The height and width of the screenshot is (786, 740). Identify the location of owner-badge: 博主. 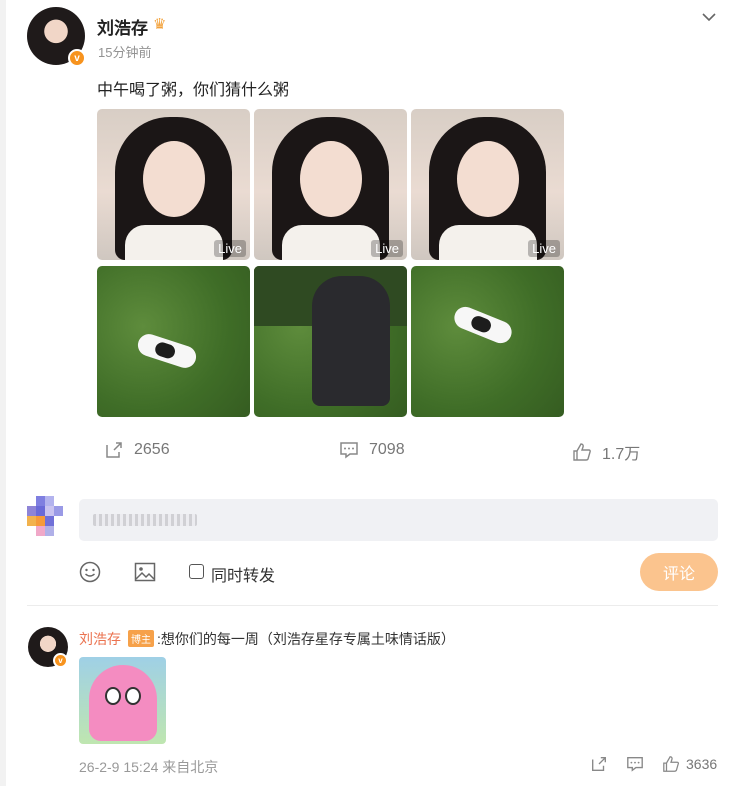
(141, 638).